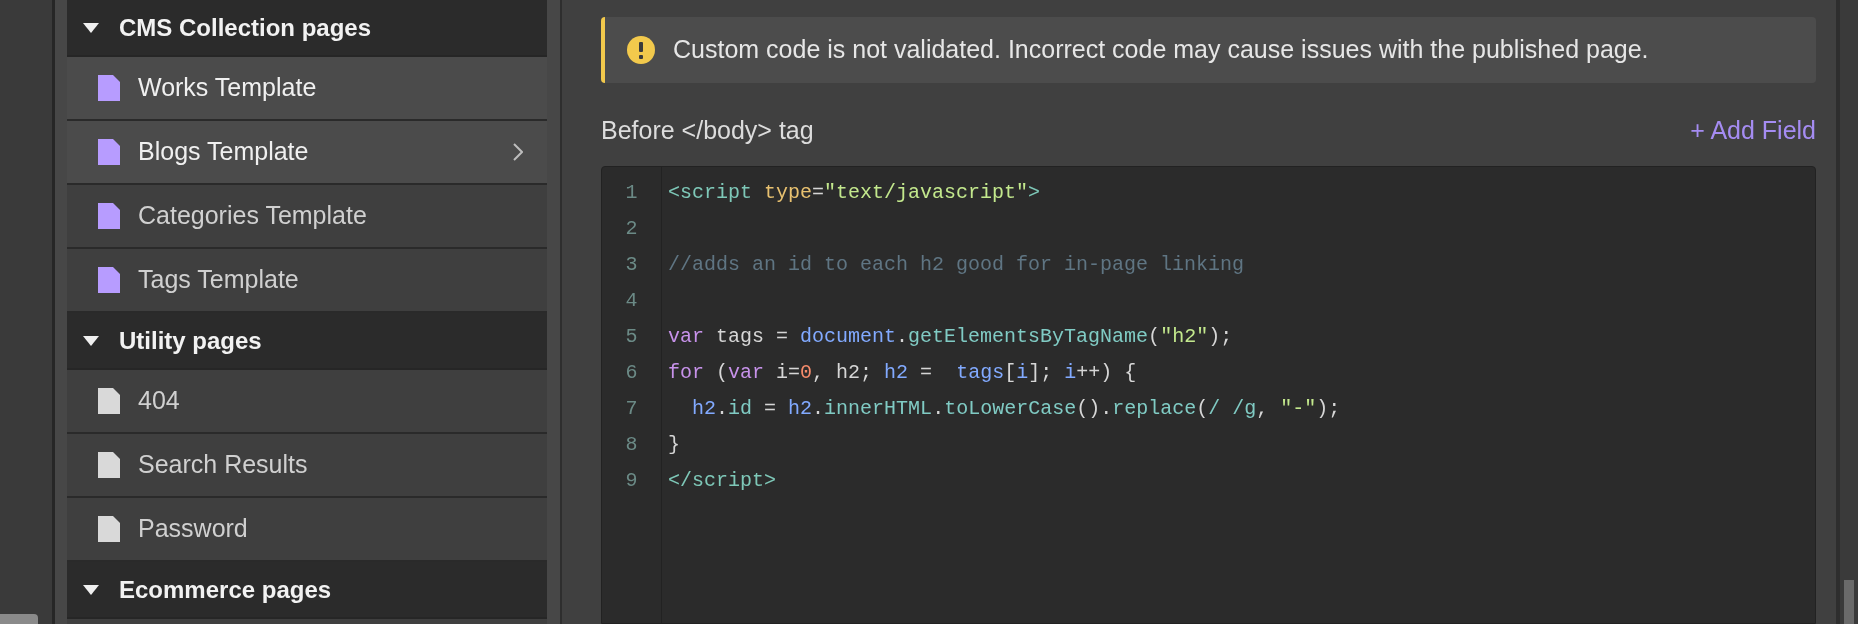  What do you see at coordinates (980, 372) in the screenshot?
I see `code-token: tags` at bounding box center [980, 372].